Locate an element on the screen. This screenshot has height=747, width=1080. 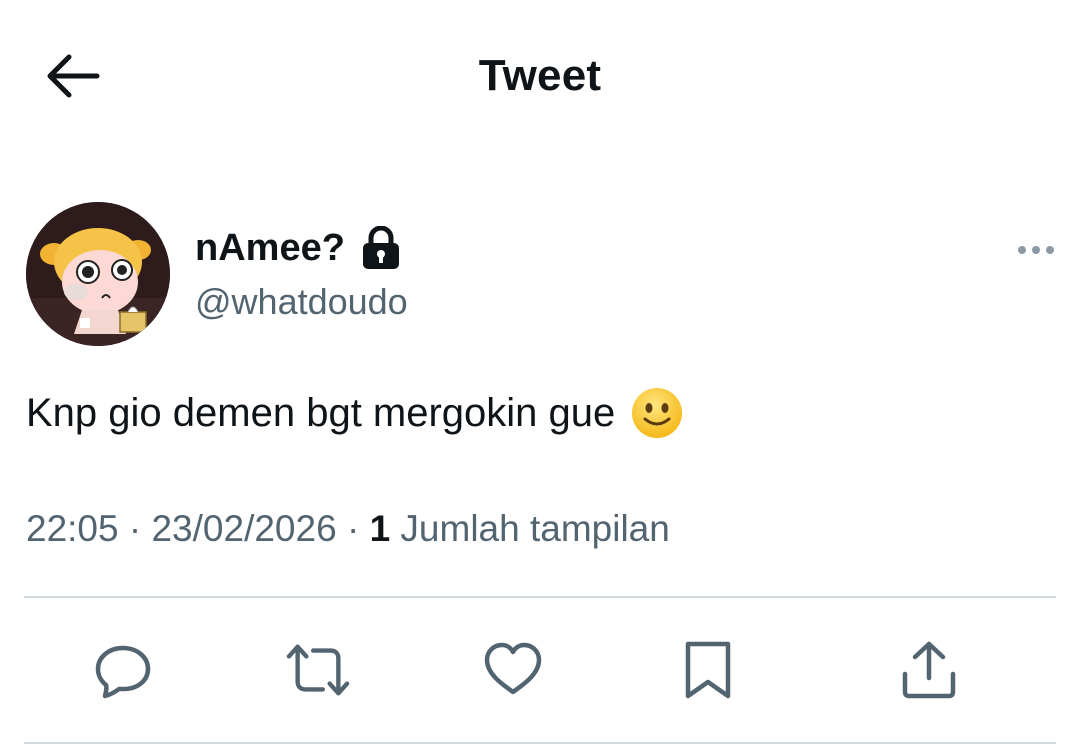
page-title: Tweet is located at coordinates (540, 75).